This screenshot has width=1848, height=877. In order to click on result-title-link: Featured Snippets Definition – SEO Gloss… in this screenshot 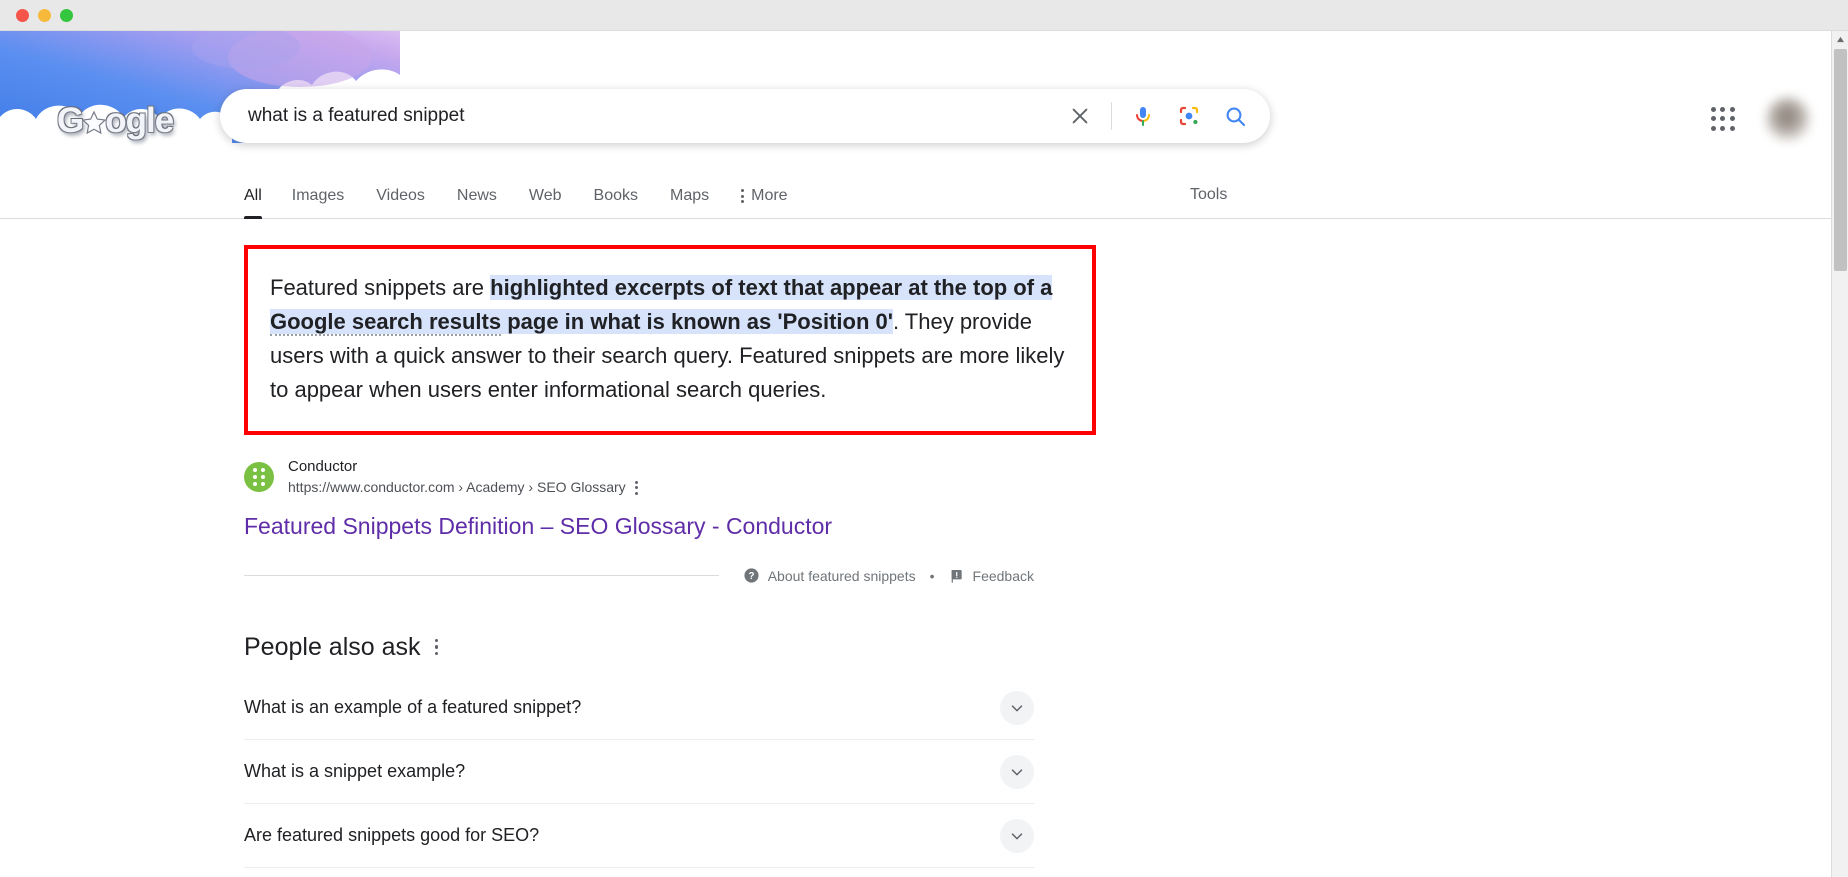, I will do `click(538, 526)`.